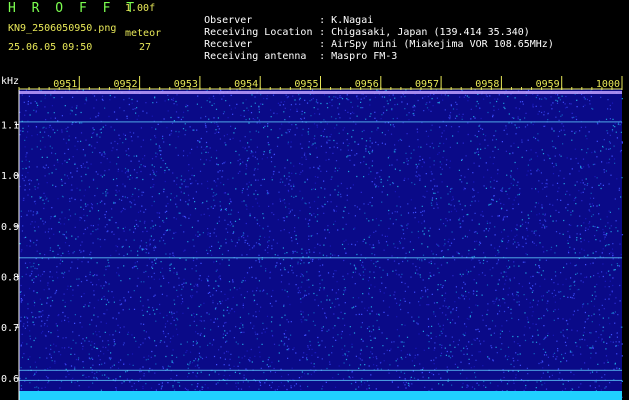  I want to click on x-tick-label: 0958, so click(487, 84).